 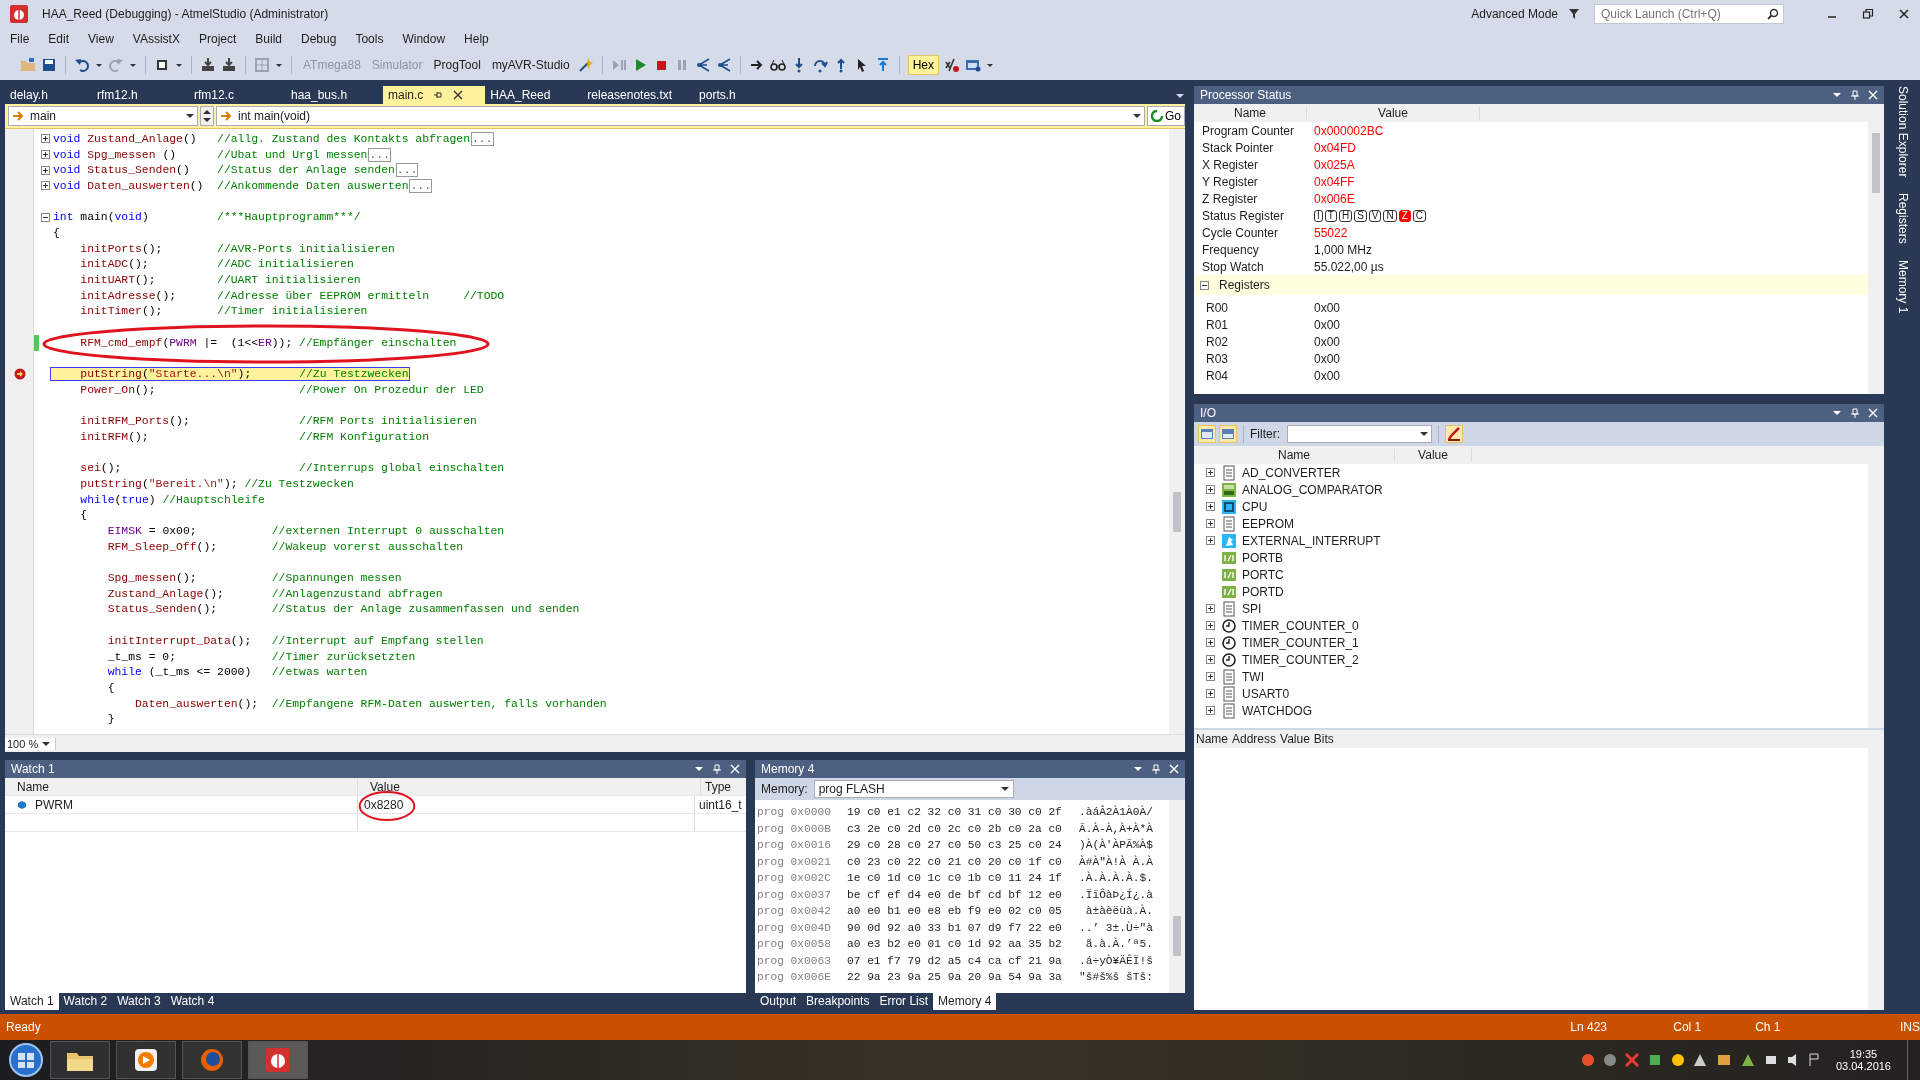 What do you see at coordinates (973, 65) in the screenshot?
I see `window-icon` at bounding box center [973, 65].